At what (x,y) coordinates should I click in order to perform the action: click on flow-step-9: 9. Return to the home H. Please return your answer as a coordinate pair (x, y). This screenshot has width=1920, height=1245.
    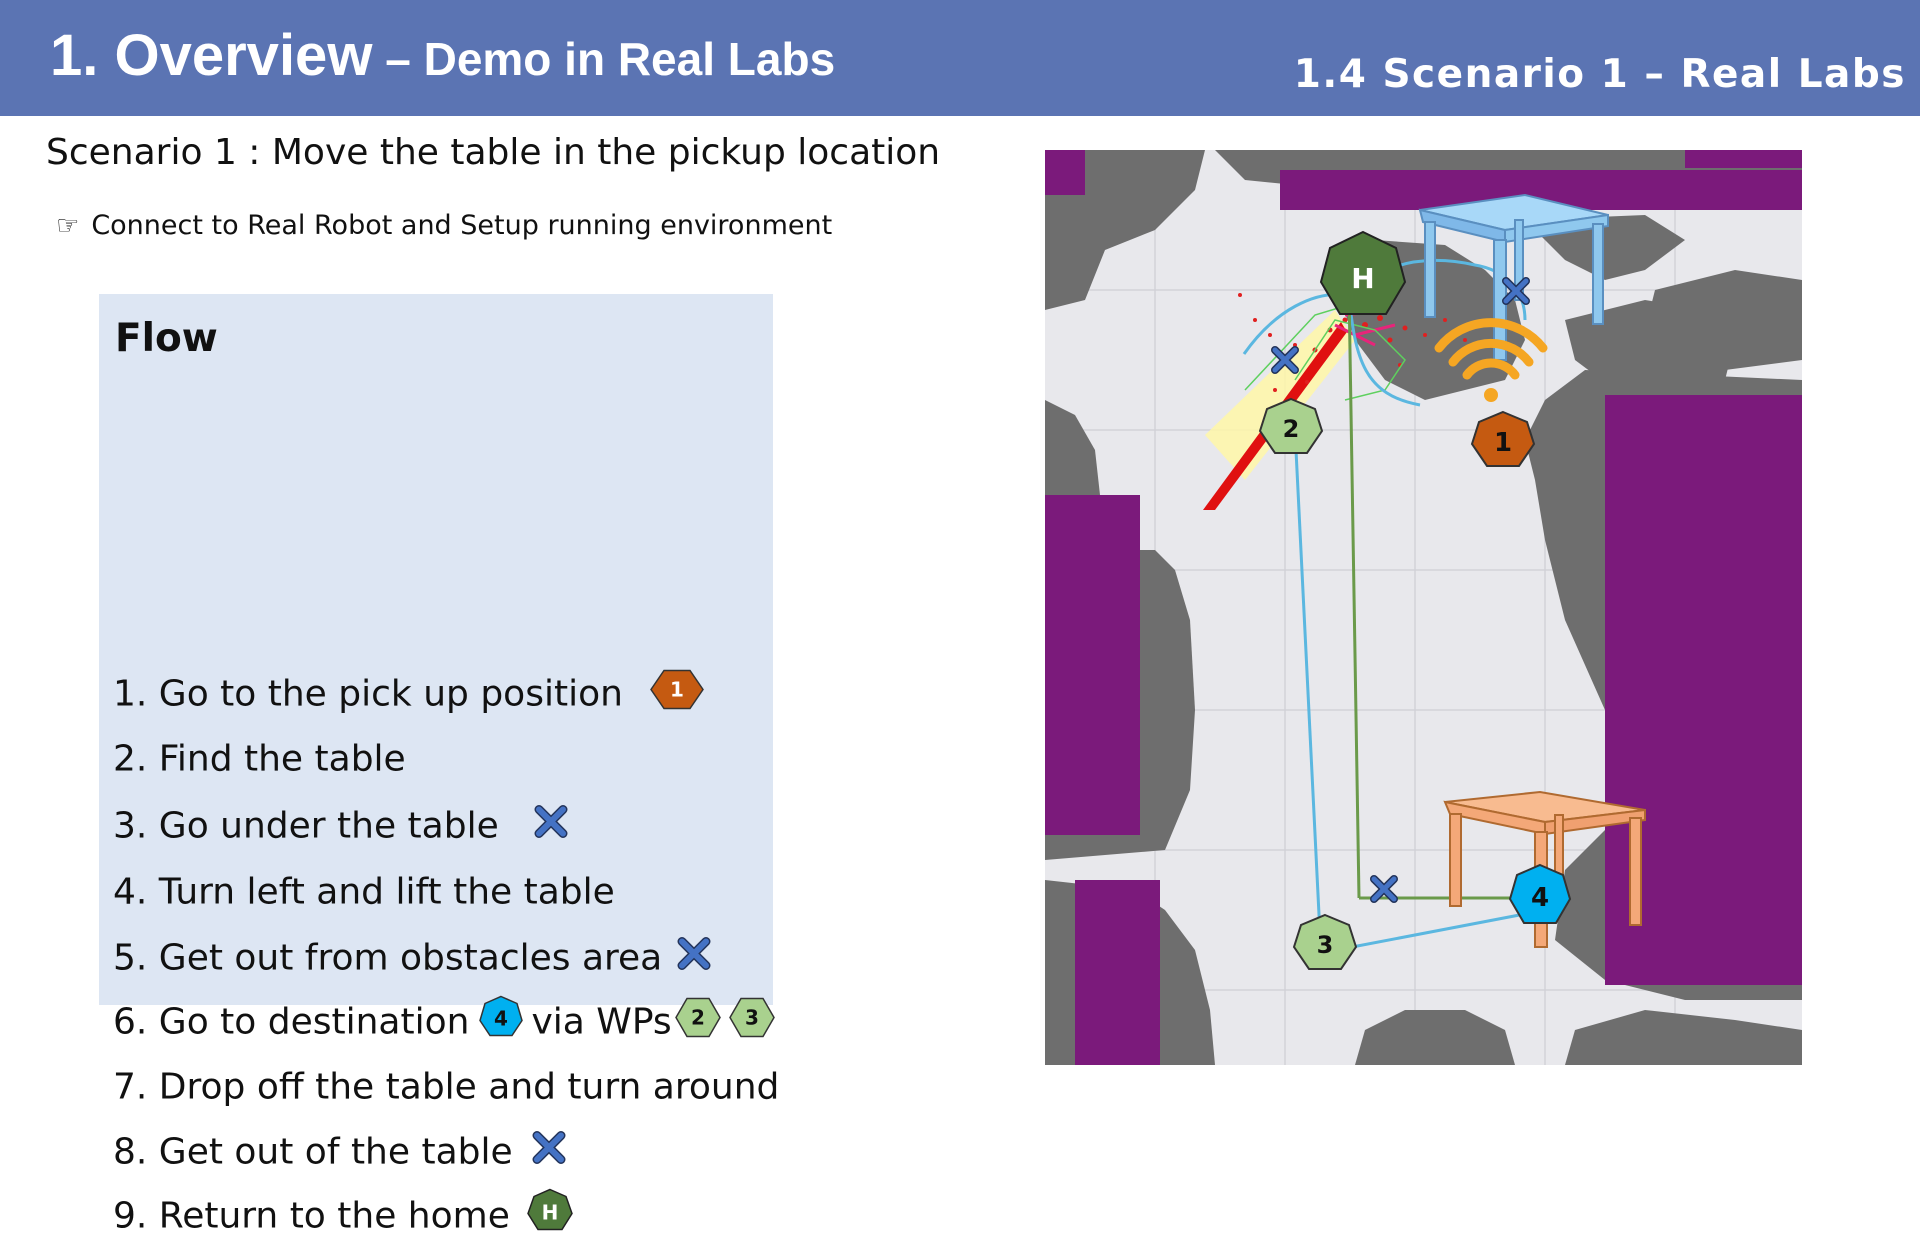
    Looking at the image, I should click on (343, 1216).